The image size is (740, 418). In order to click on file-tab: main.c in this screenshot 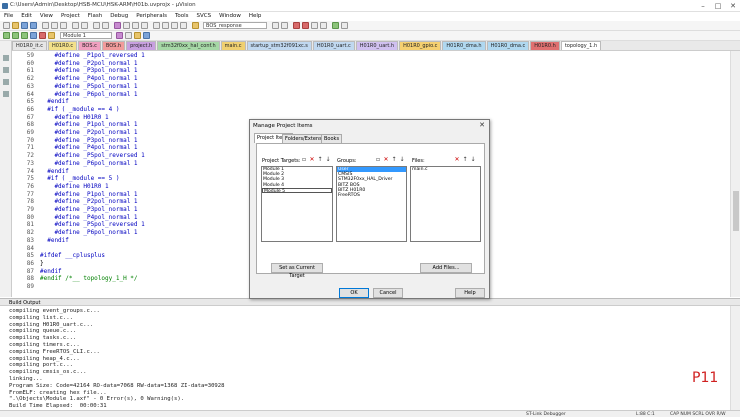, I will do `click(233, 45)`.